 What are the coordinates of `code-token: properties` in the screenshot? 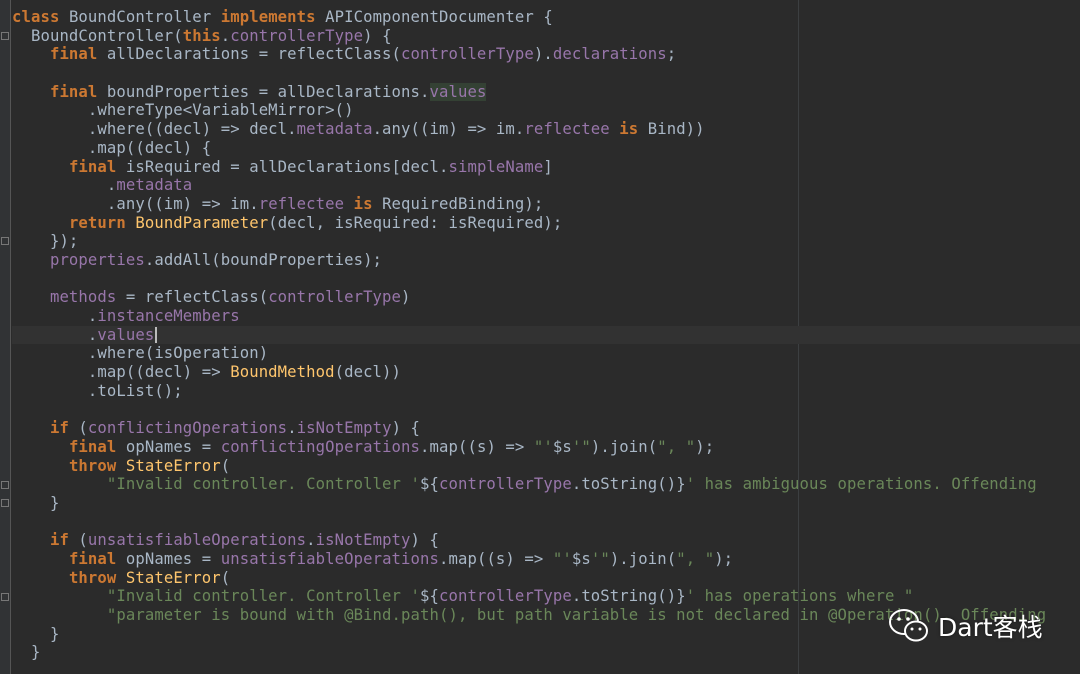 It's located at (97, 259).